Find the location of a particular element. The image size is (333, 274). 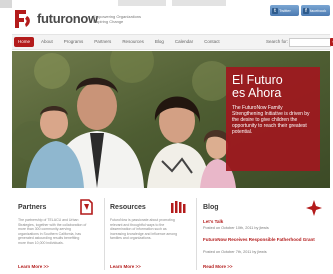

nav-resources: Resources is located at coordinates (133, 42).